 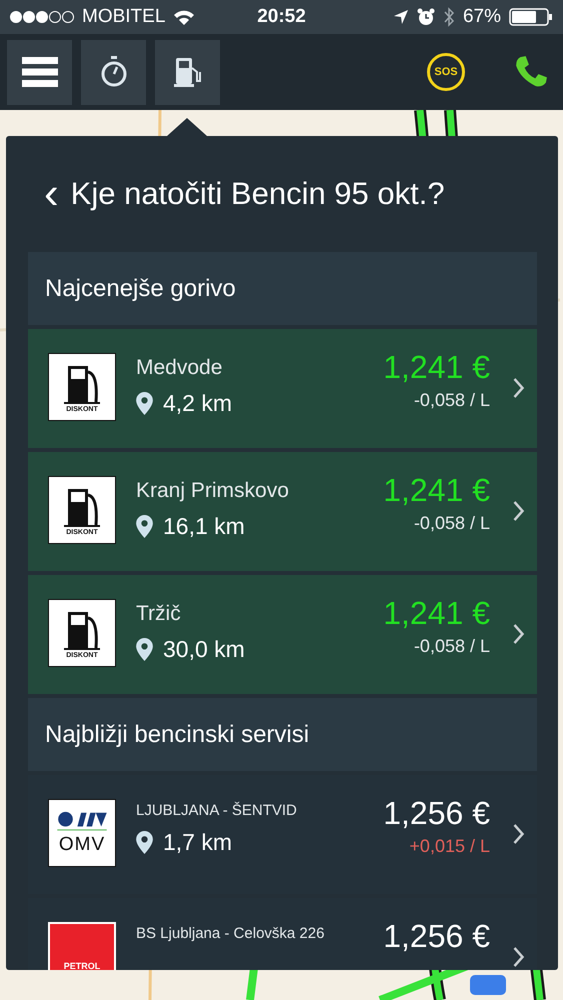 What do you see at coordinates (481, 17) in the screenshot?
I see `battery-percentage: 67%` at bounding box center [481, 17].